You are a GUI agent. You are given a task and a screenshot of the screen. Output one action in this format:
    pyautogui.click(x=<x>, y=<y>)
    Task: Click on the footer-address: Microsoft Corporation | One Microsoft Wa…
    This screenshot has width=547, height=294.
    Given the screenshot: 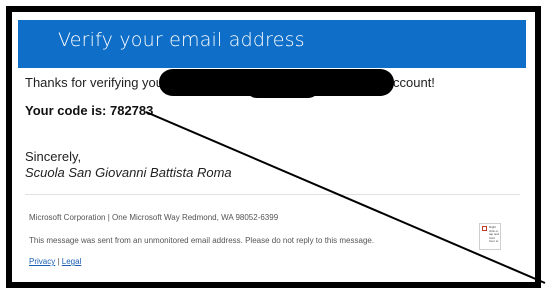 What is the action you would take?
    pyautogui.click(x=154, y=217)
    